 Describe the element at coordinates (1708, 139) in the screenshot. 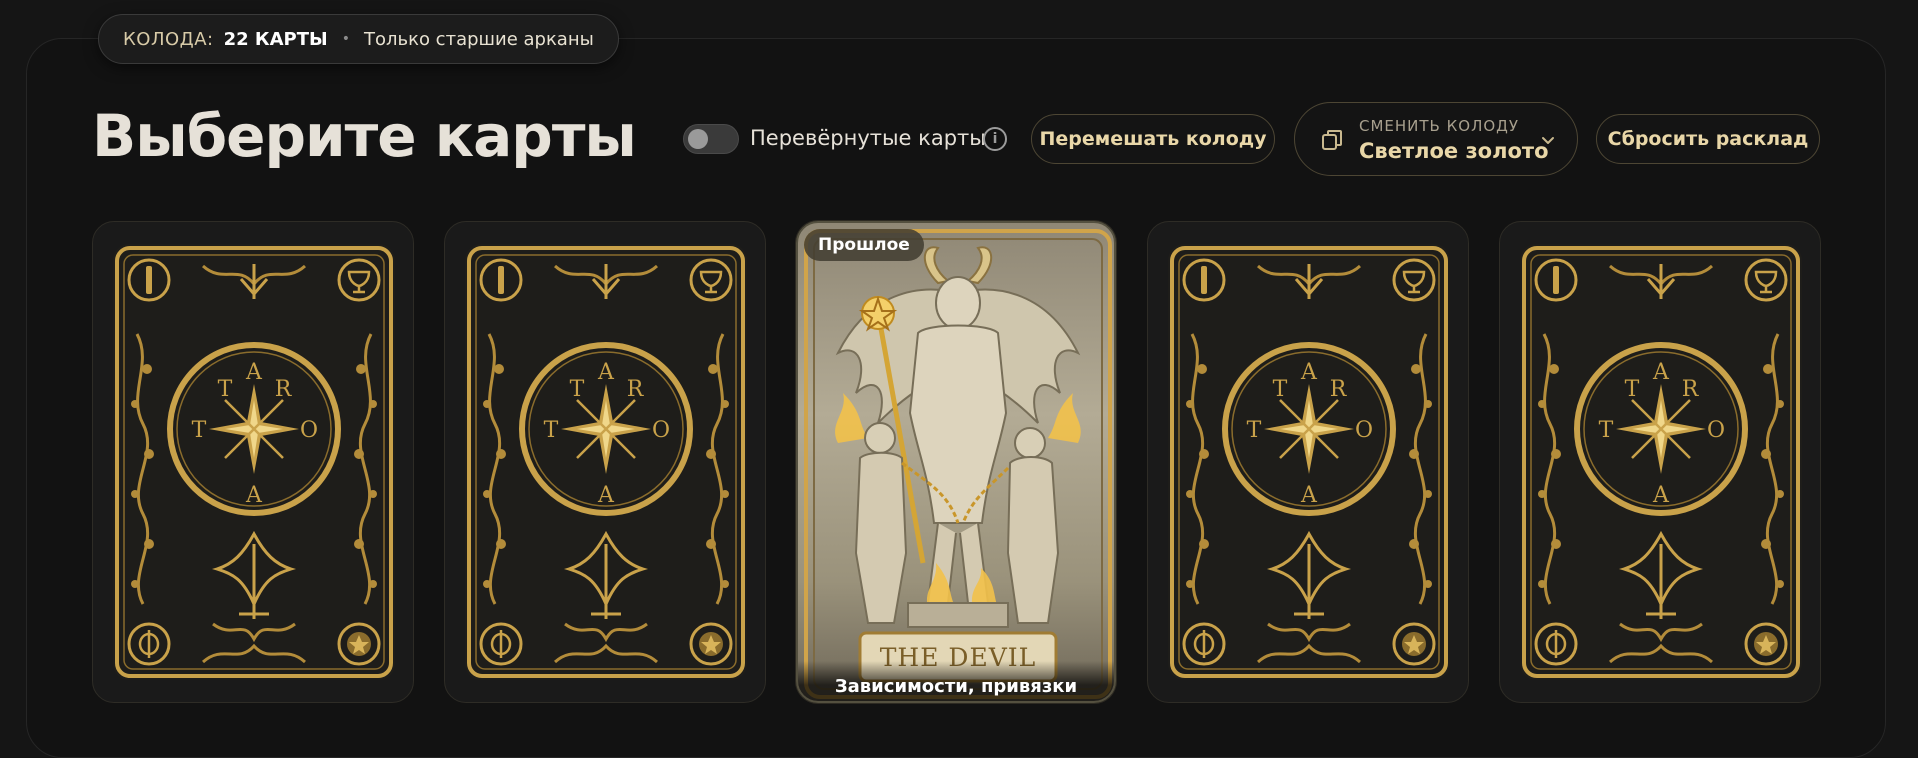

I see `reset-spread-button: Сбросить расклад` at that location.